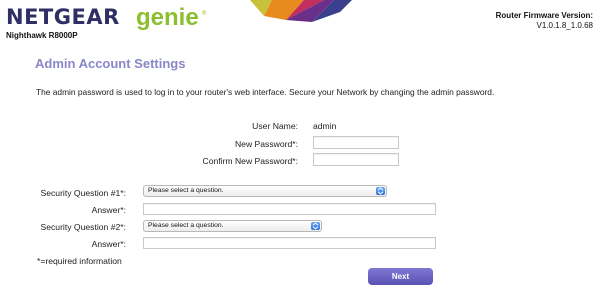  I want to click on next-button: Next, so click(400, 276).